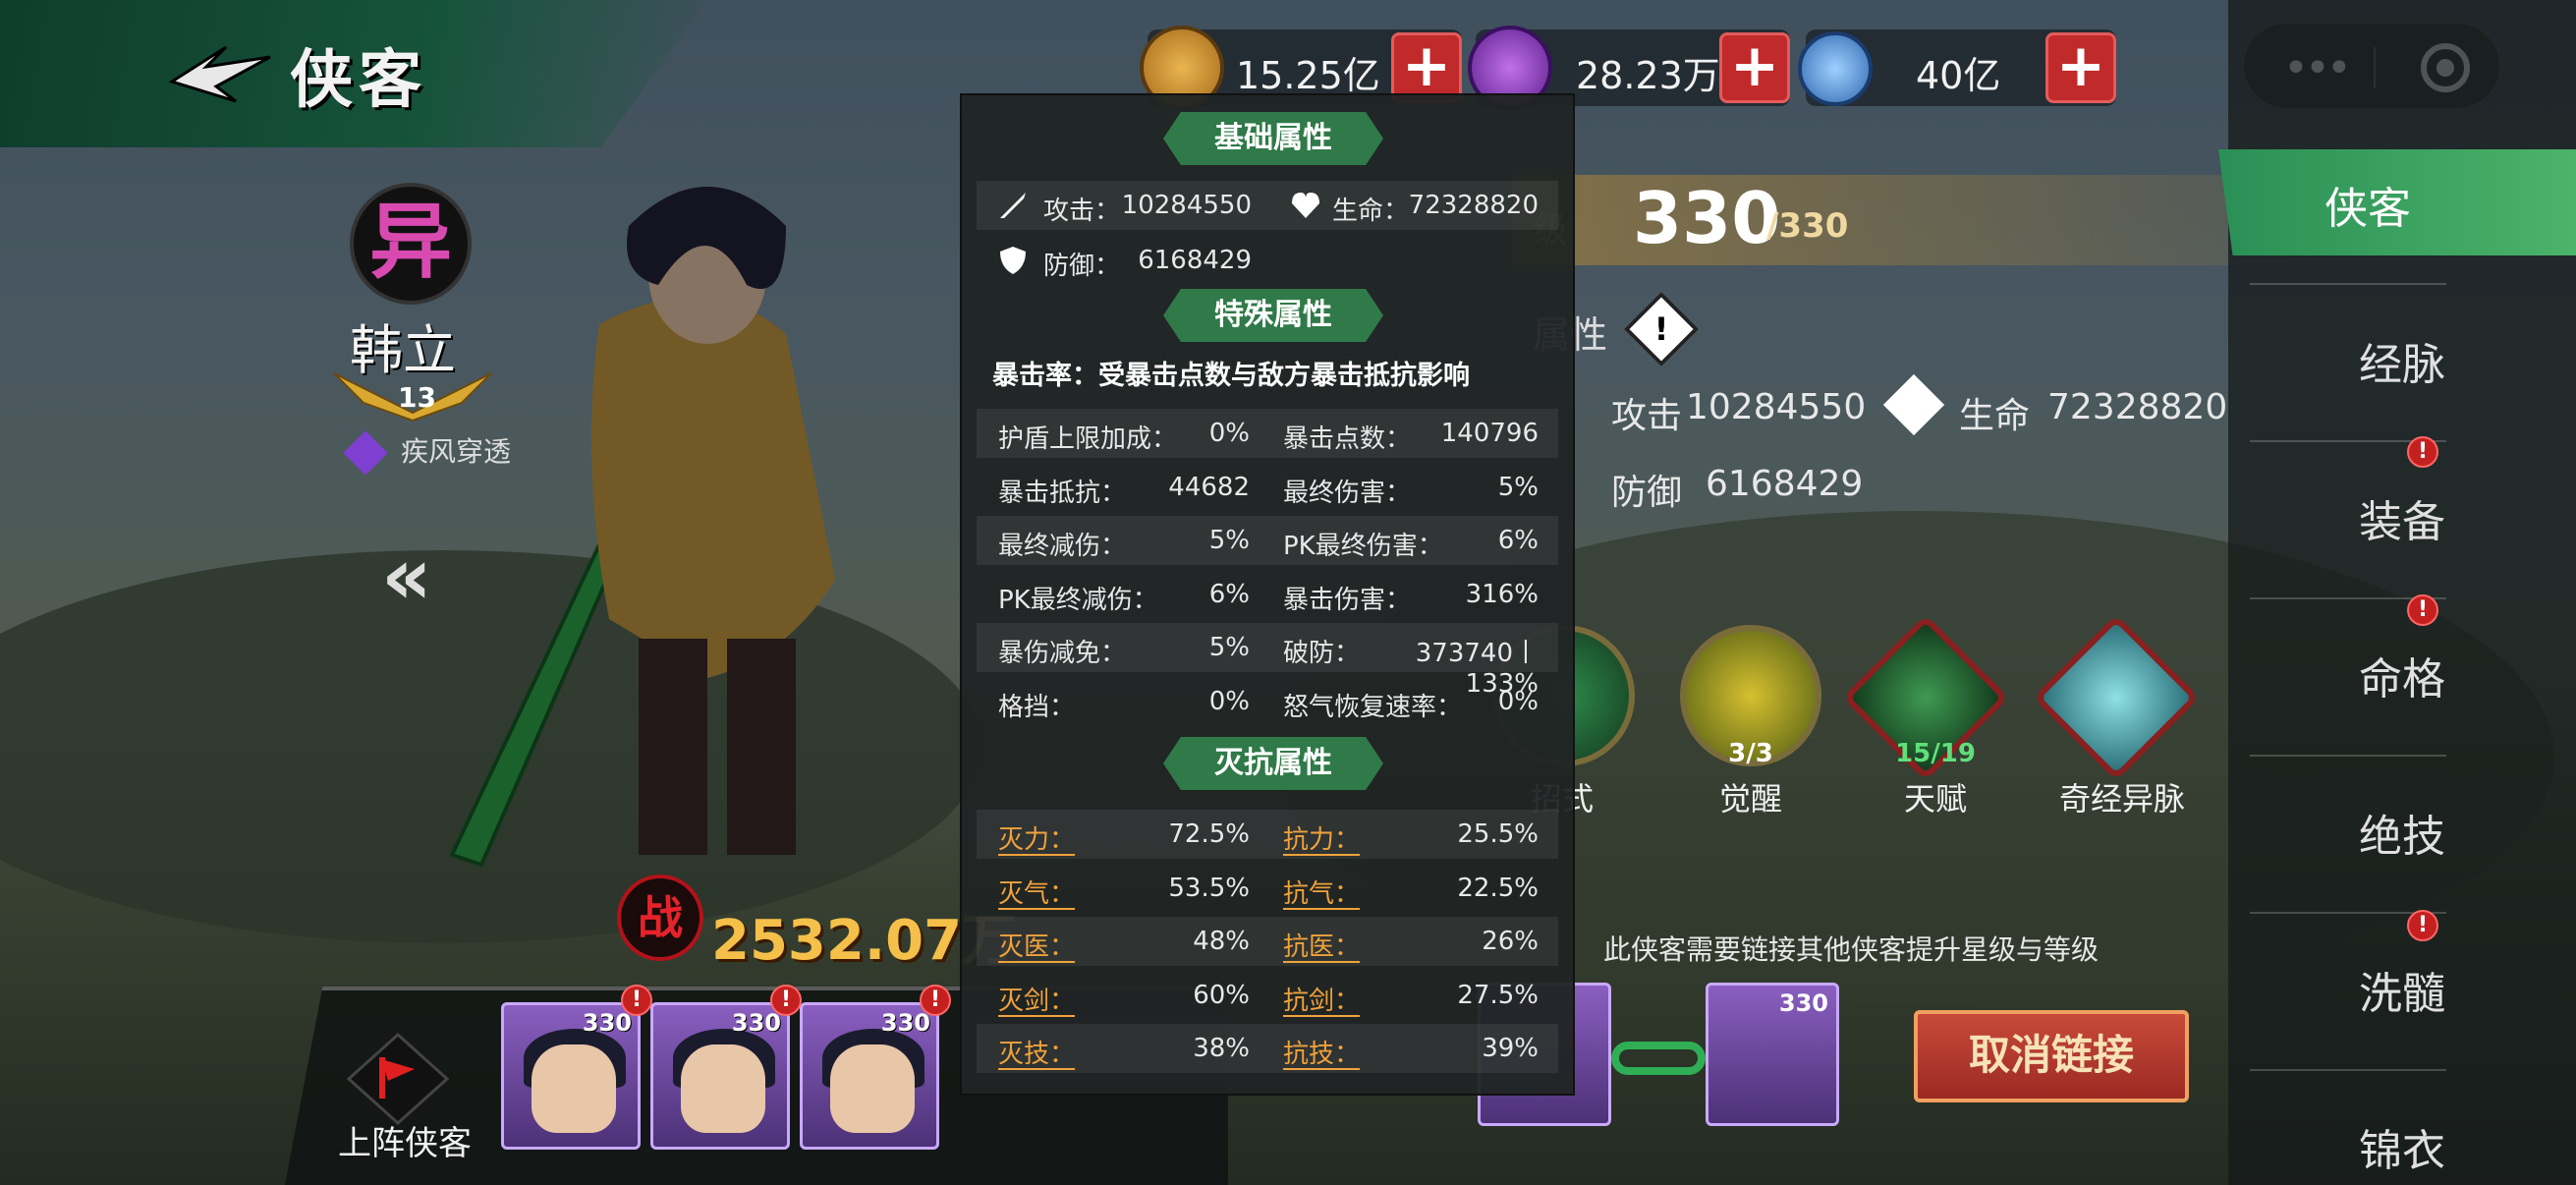  What do you see at coordinates (1308, 76) in the screenshot?
I see `currency-value: 15.25亿` at bounding box center [1308, 76].